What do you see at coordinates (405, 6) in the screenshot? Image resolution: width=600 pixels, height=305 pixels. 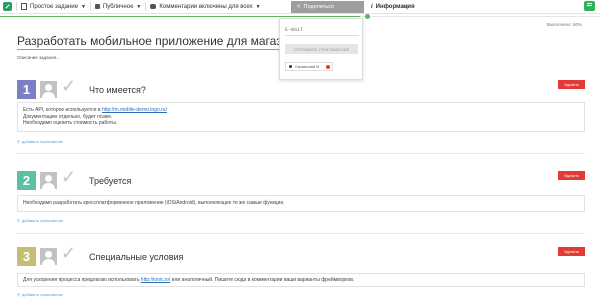 I see `link-icon: ∞` at bounding box center [405, 6].